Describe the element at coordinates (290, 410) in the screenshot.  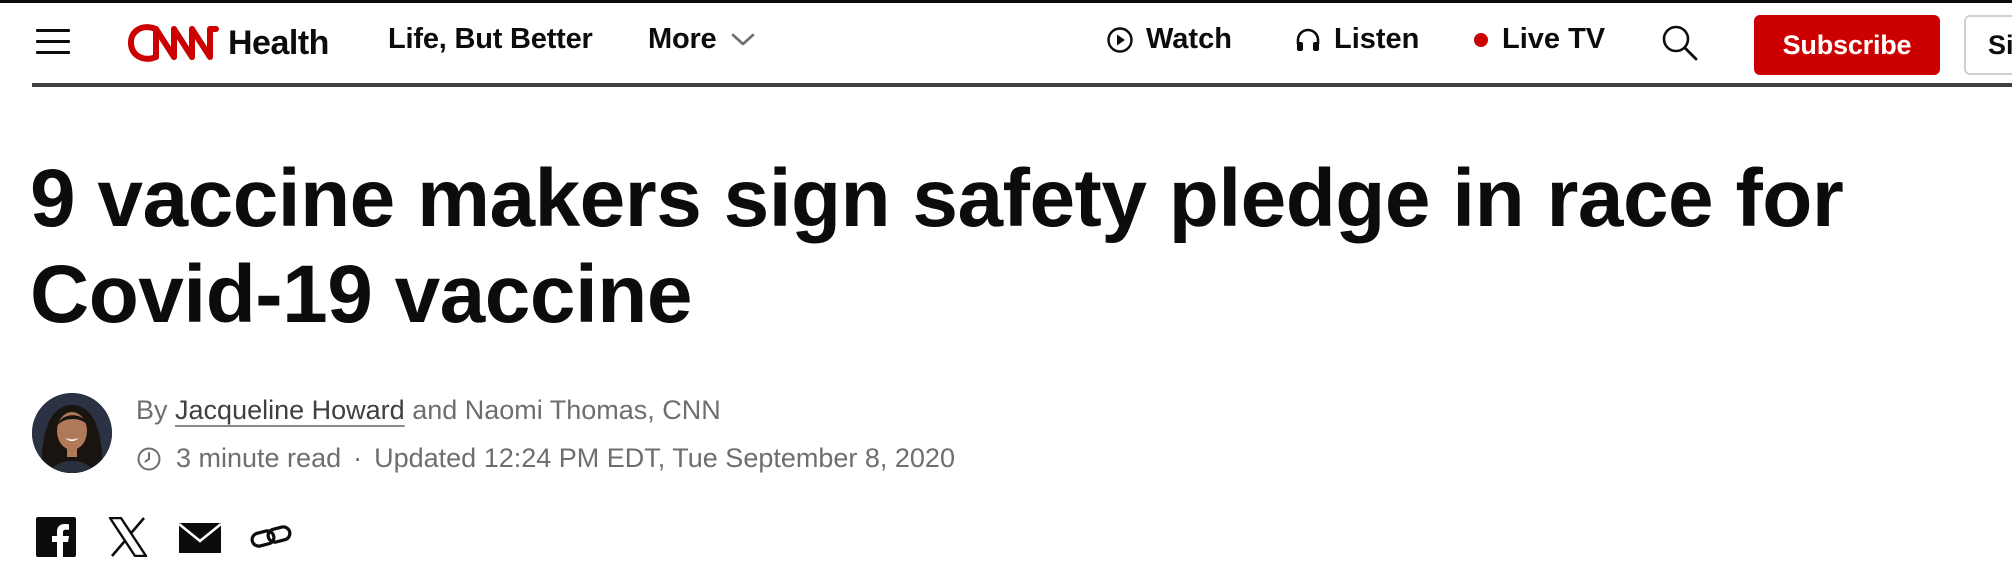
I see `author-link-jacqueline-howard: Jacqueline Howard` at that location.